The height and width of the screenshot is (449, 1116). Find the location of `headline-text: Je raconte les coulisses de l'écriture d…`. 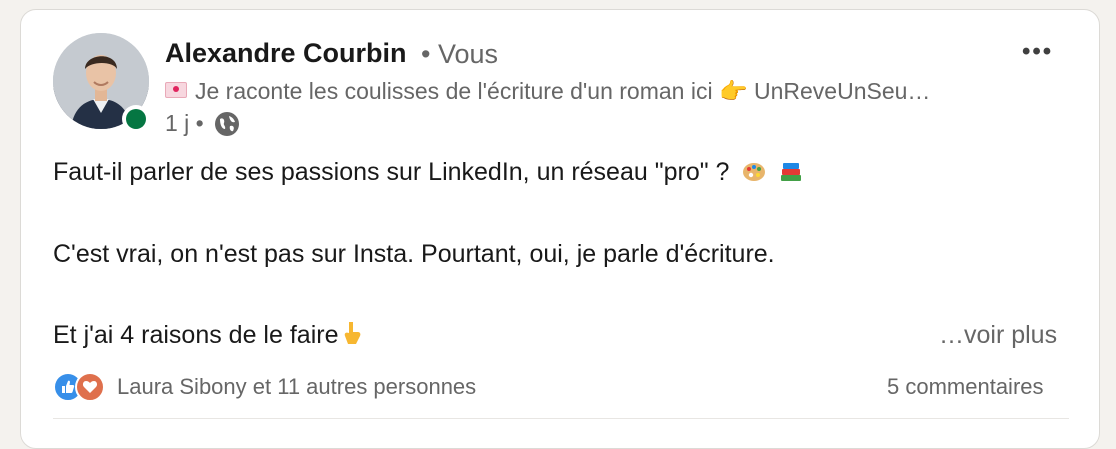

headline-text: Je raconte les coulisses de l'écriture d… is located at coordinates (563, 91).